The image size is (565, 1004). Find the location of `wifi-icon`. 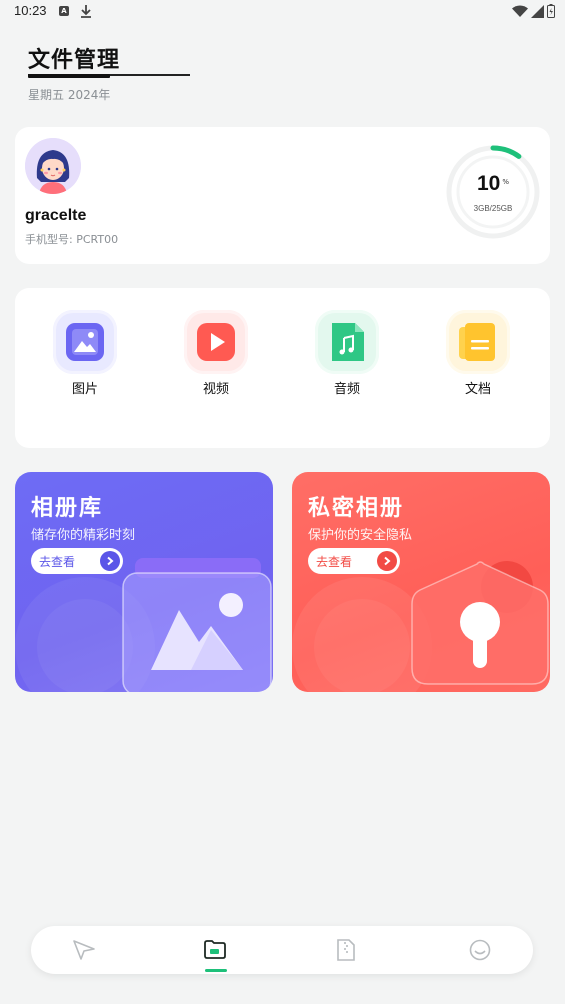

wifi-icon is located at coordinates (520, 11).